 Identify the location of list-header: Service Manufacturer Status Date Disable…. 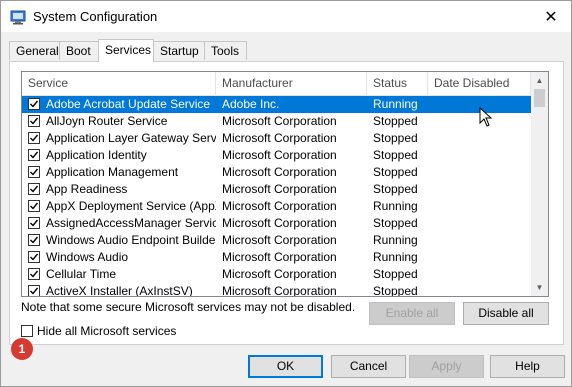
(276, 84).